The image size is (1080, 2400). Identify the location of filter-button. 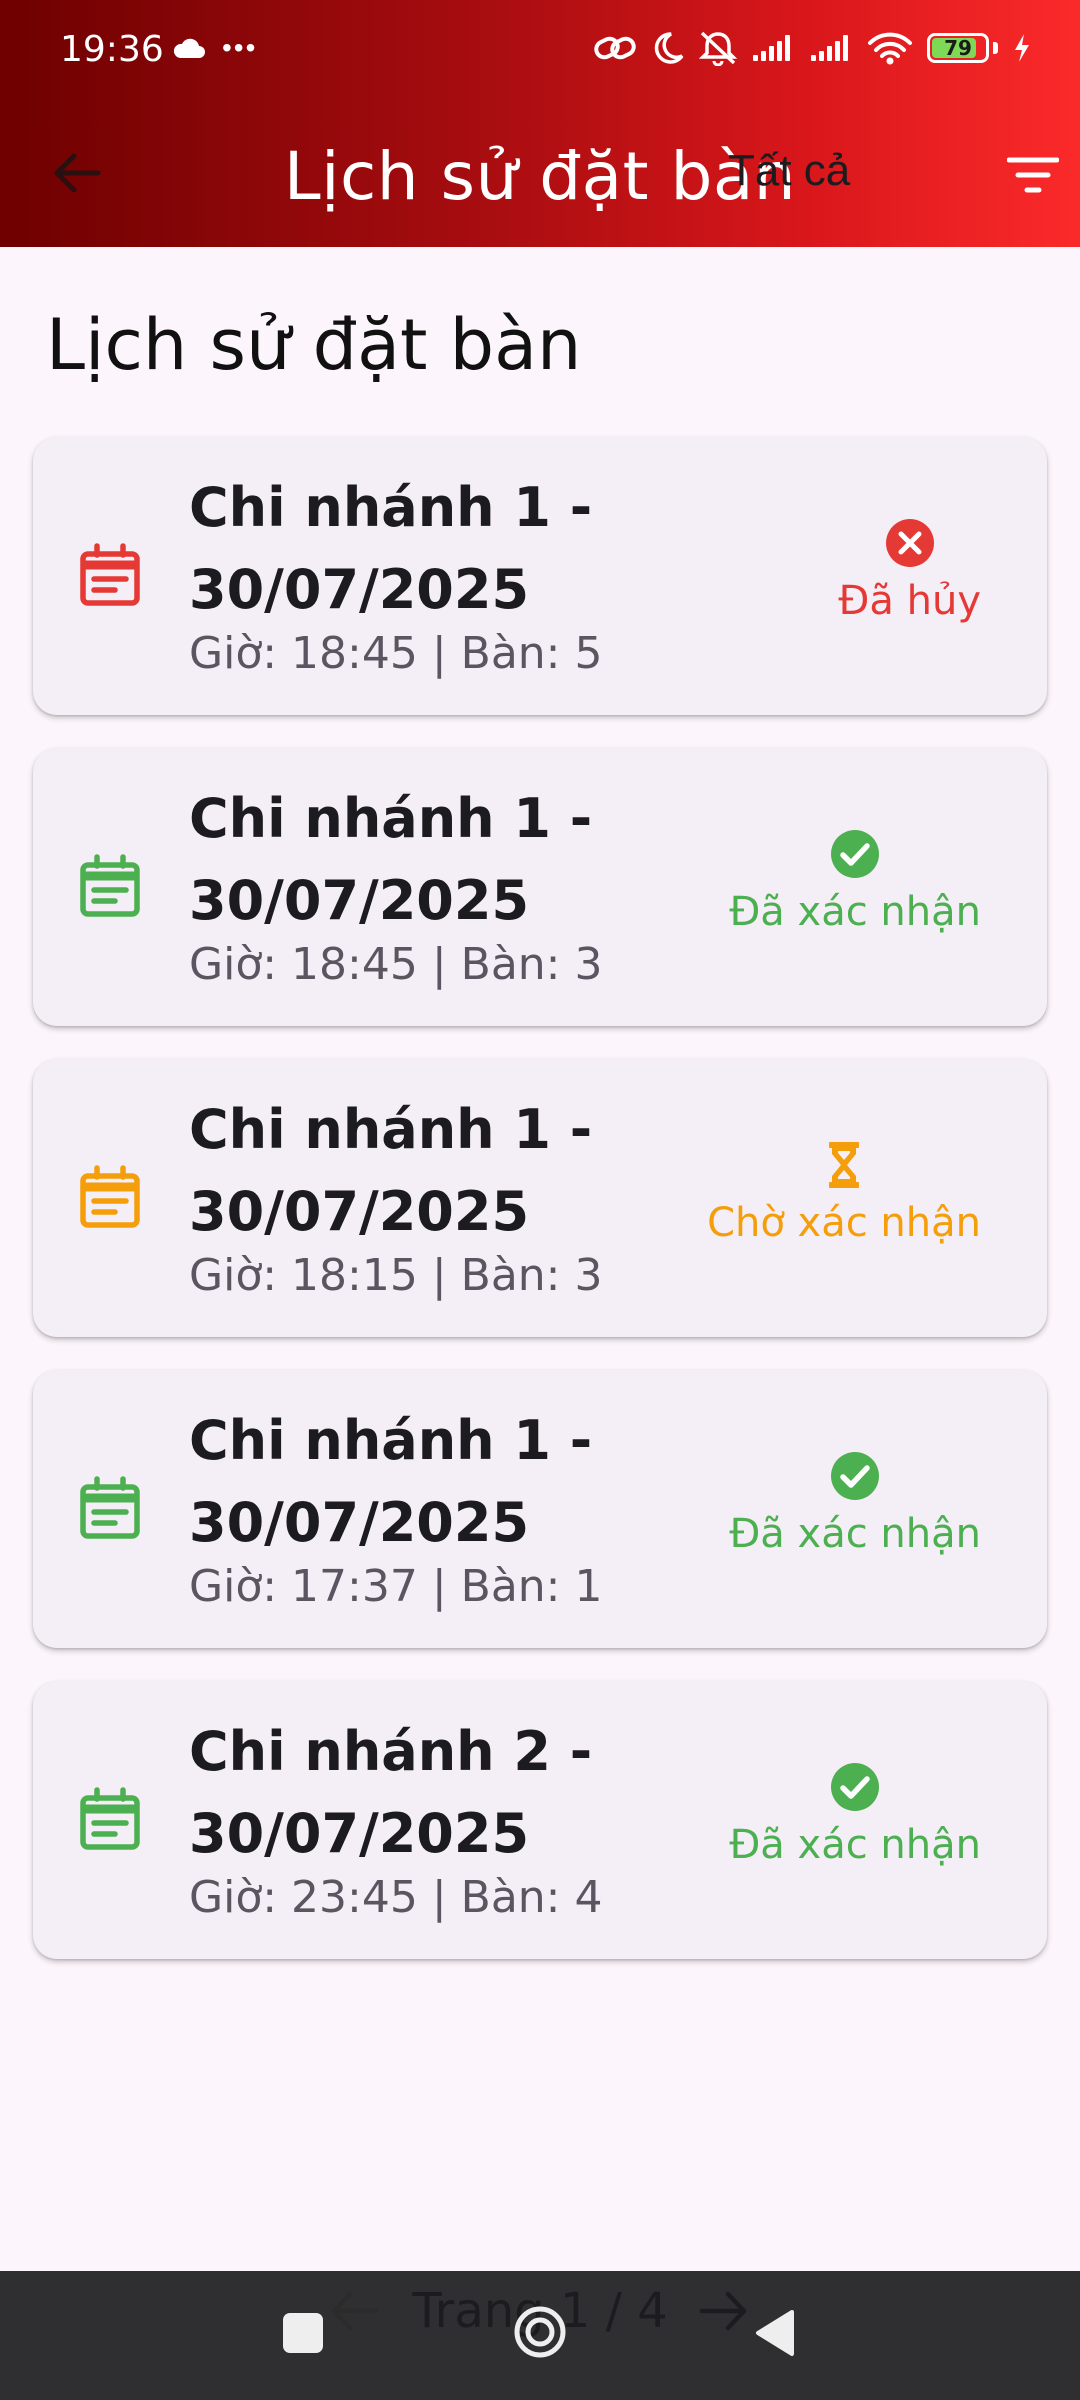
(1033, 175).